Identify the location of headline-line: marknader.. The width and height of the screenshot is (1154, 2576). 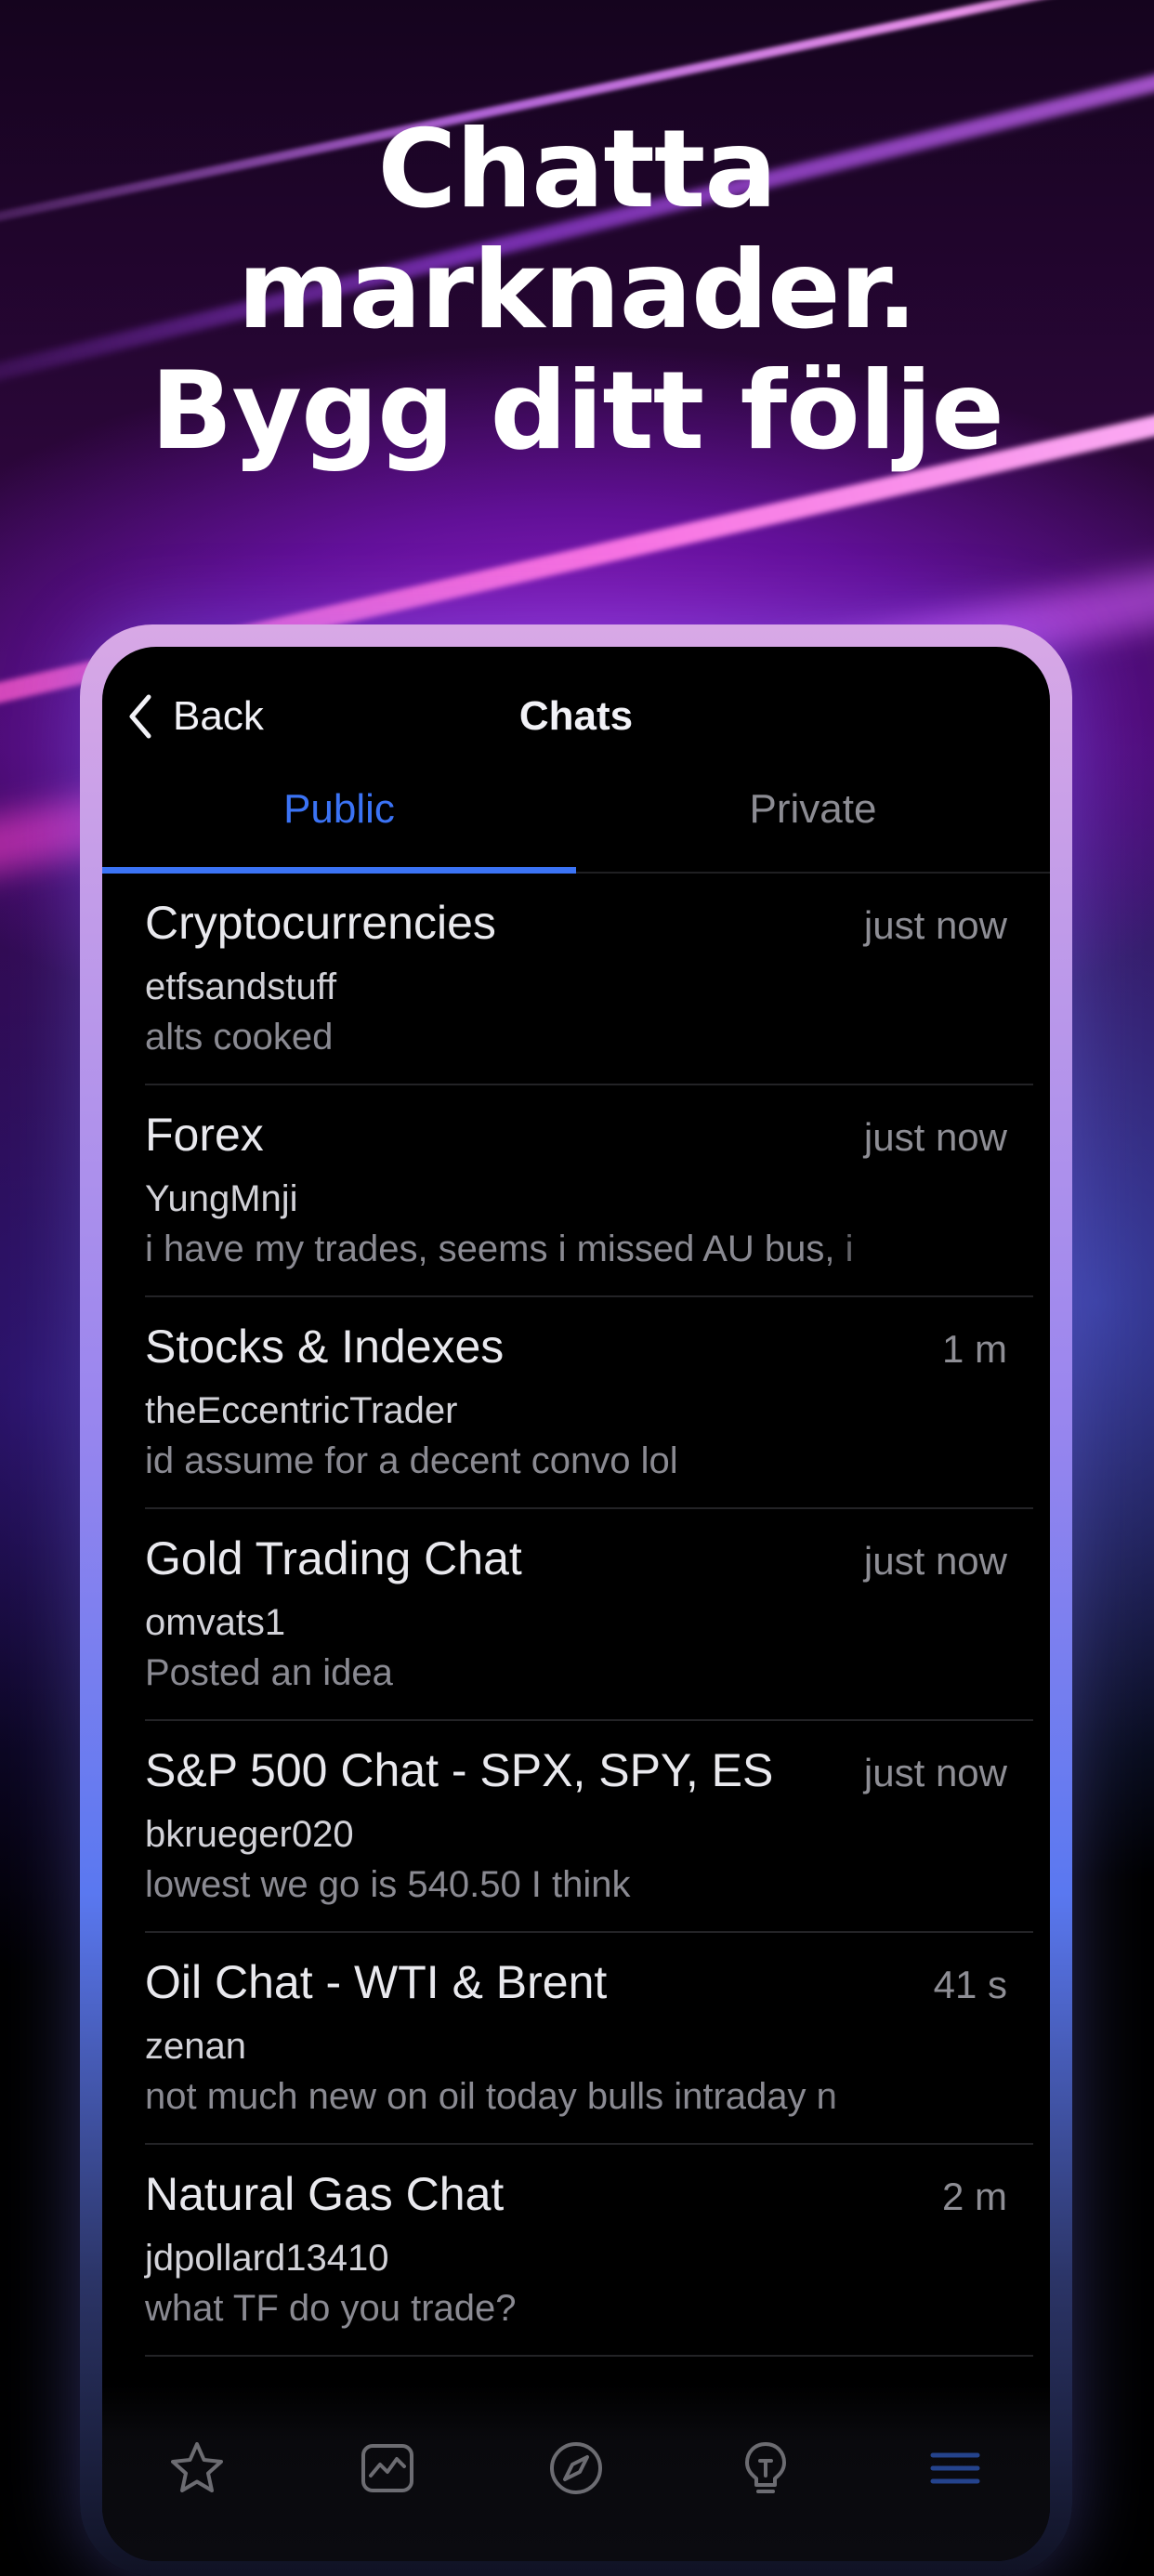
(577, 290).